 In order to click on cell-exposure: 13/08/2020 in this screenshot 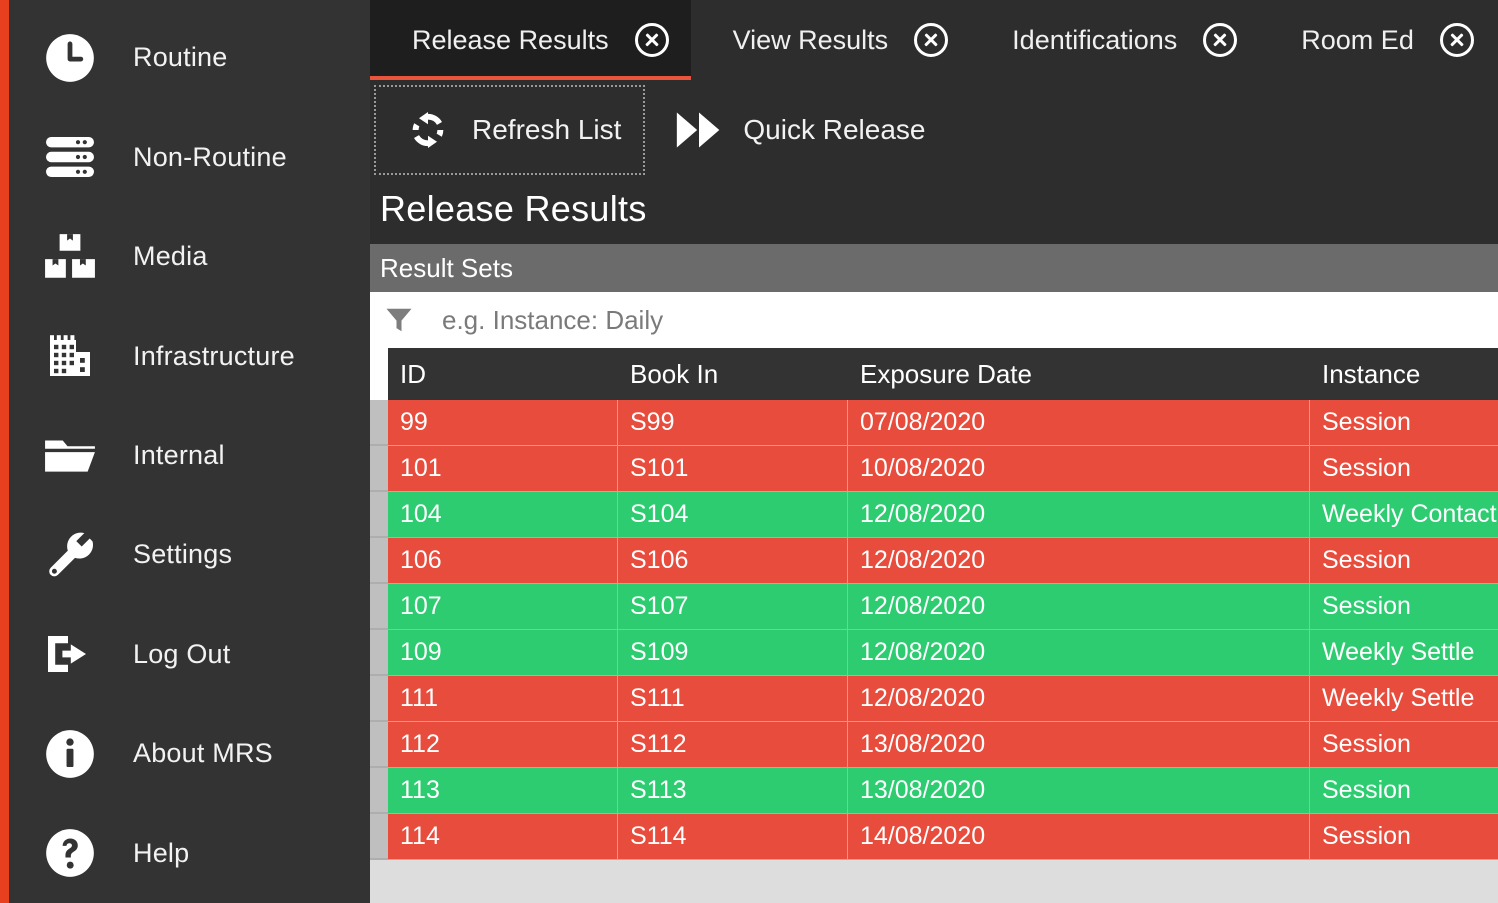, I will do `click(1079, 744)`.